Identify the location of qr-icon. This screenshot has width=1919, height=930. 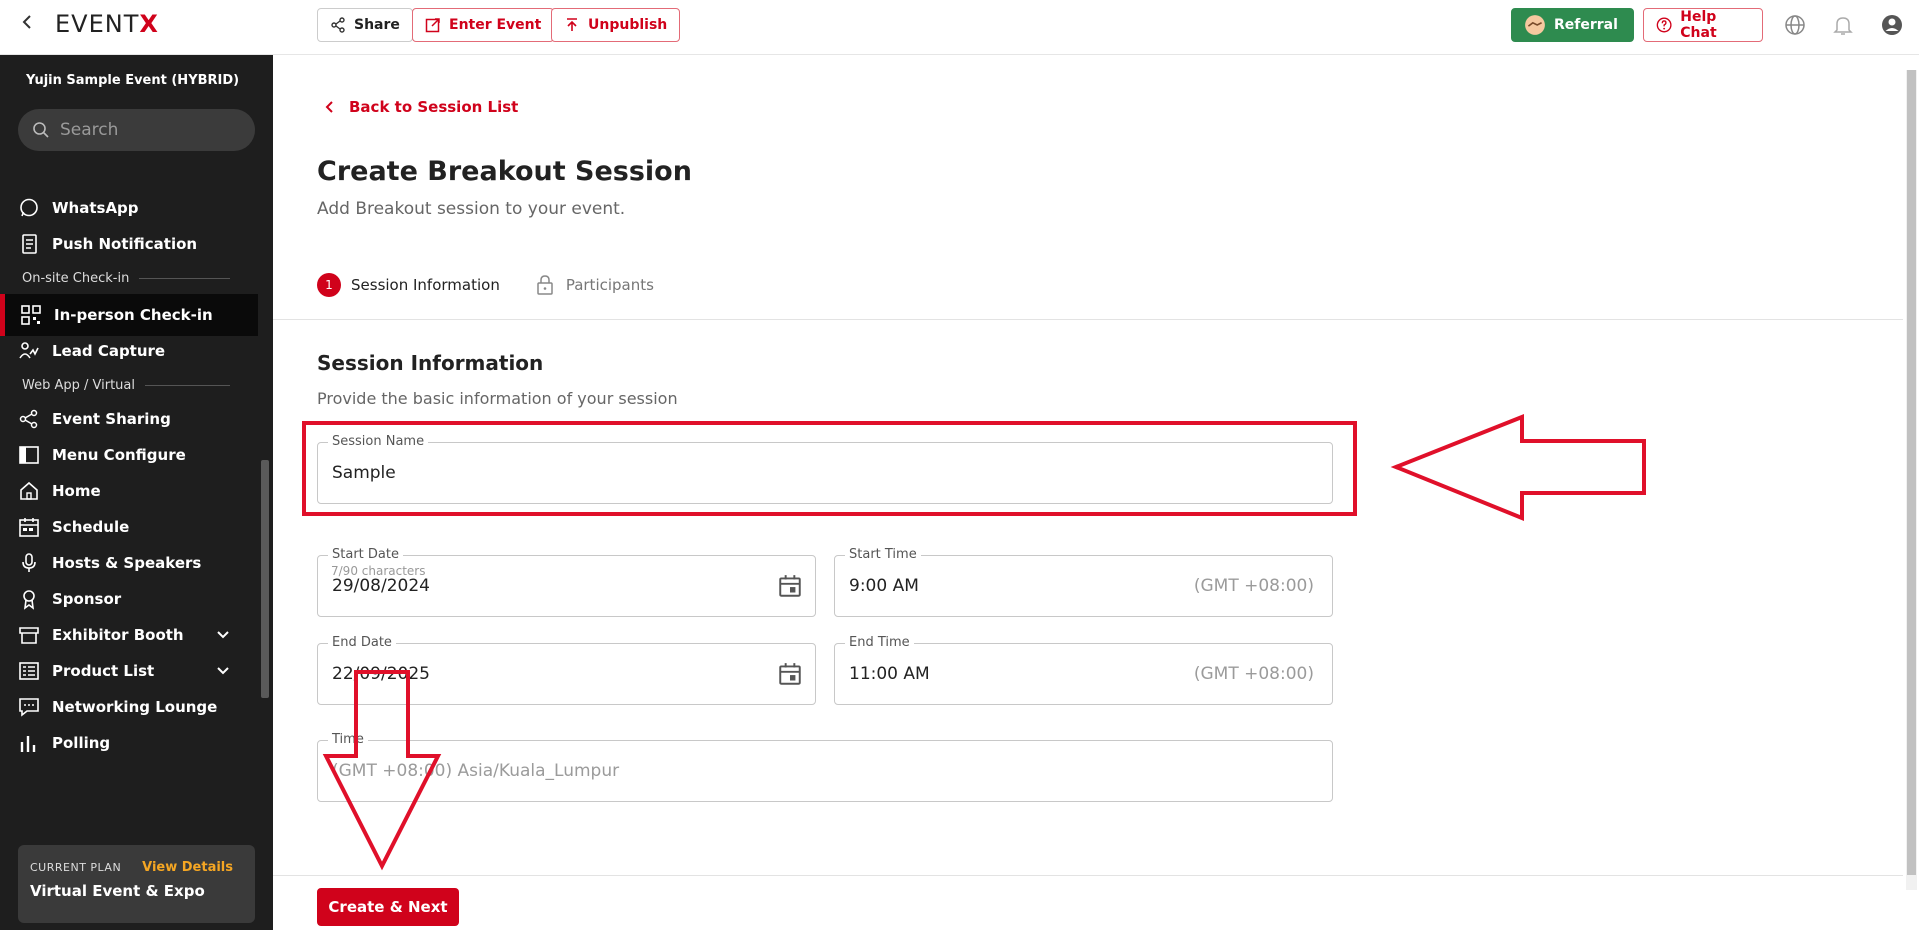
(31, 315).